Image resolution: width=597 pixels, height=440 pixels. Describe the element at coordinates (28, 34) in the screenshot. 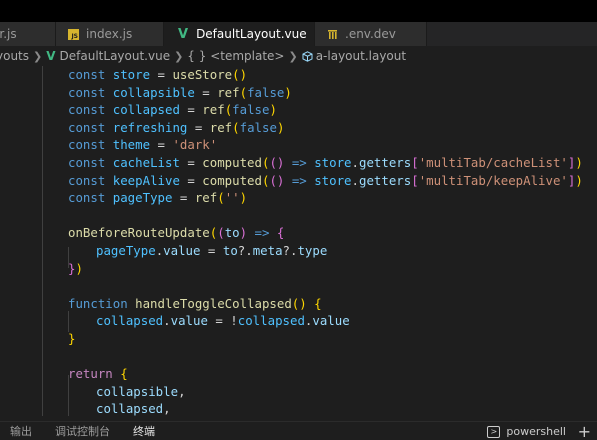

I see `tab-er-js: er.js` at that location.